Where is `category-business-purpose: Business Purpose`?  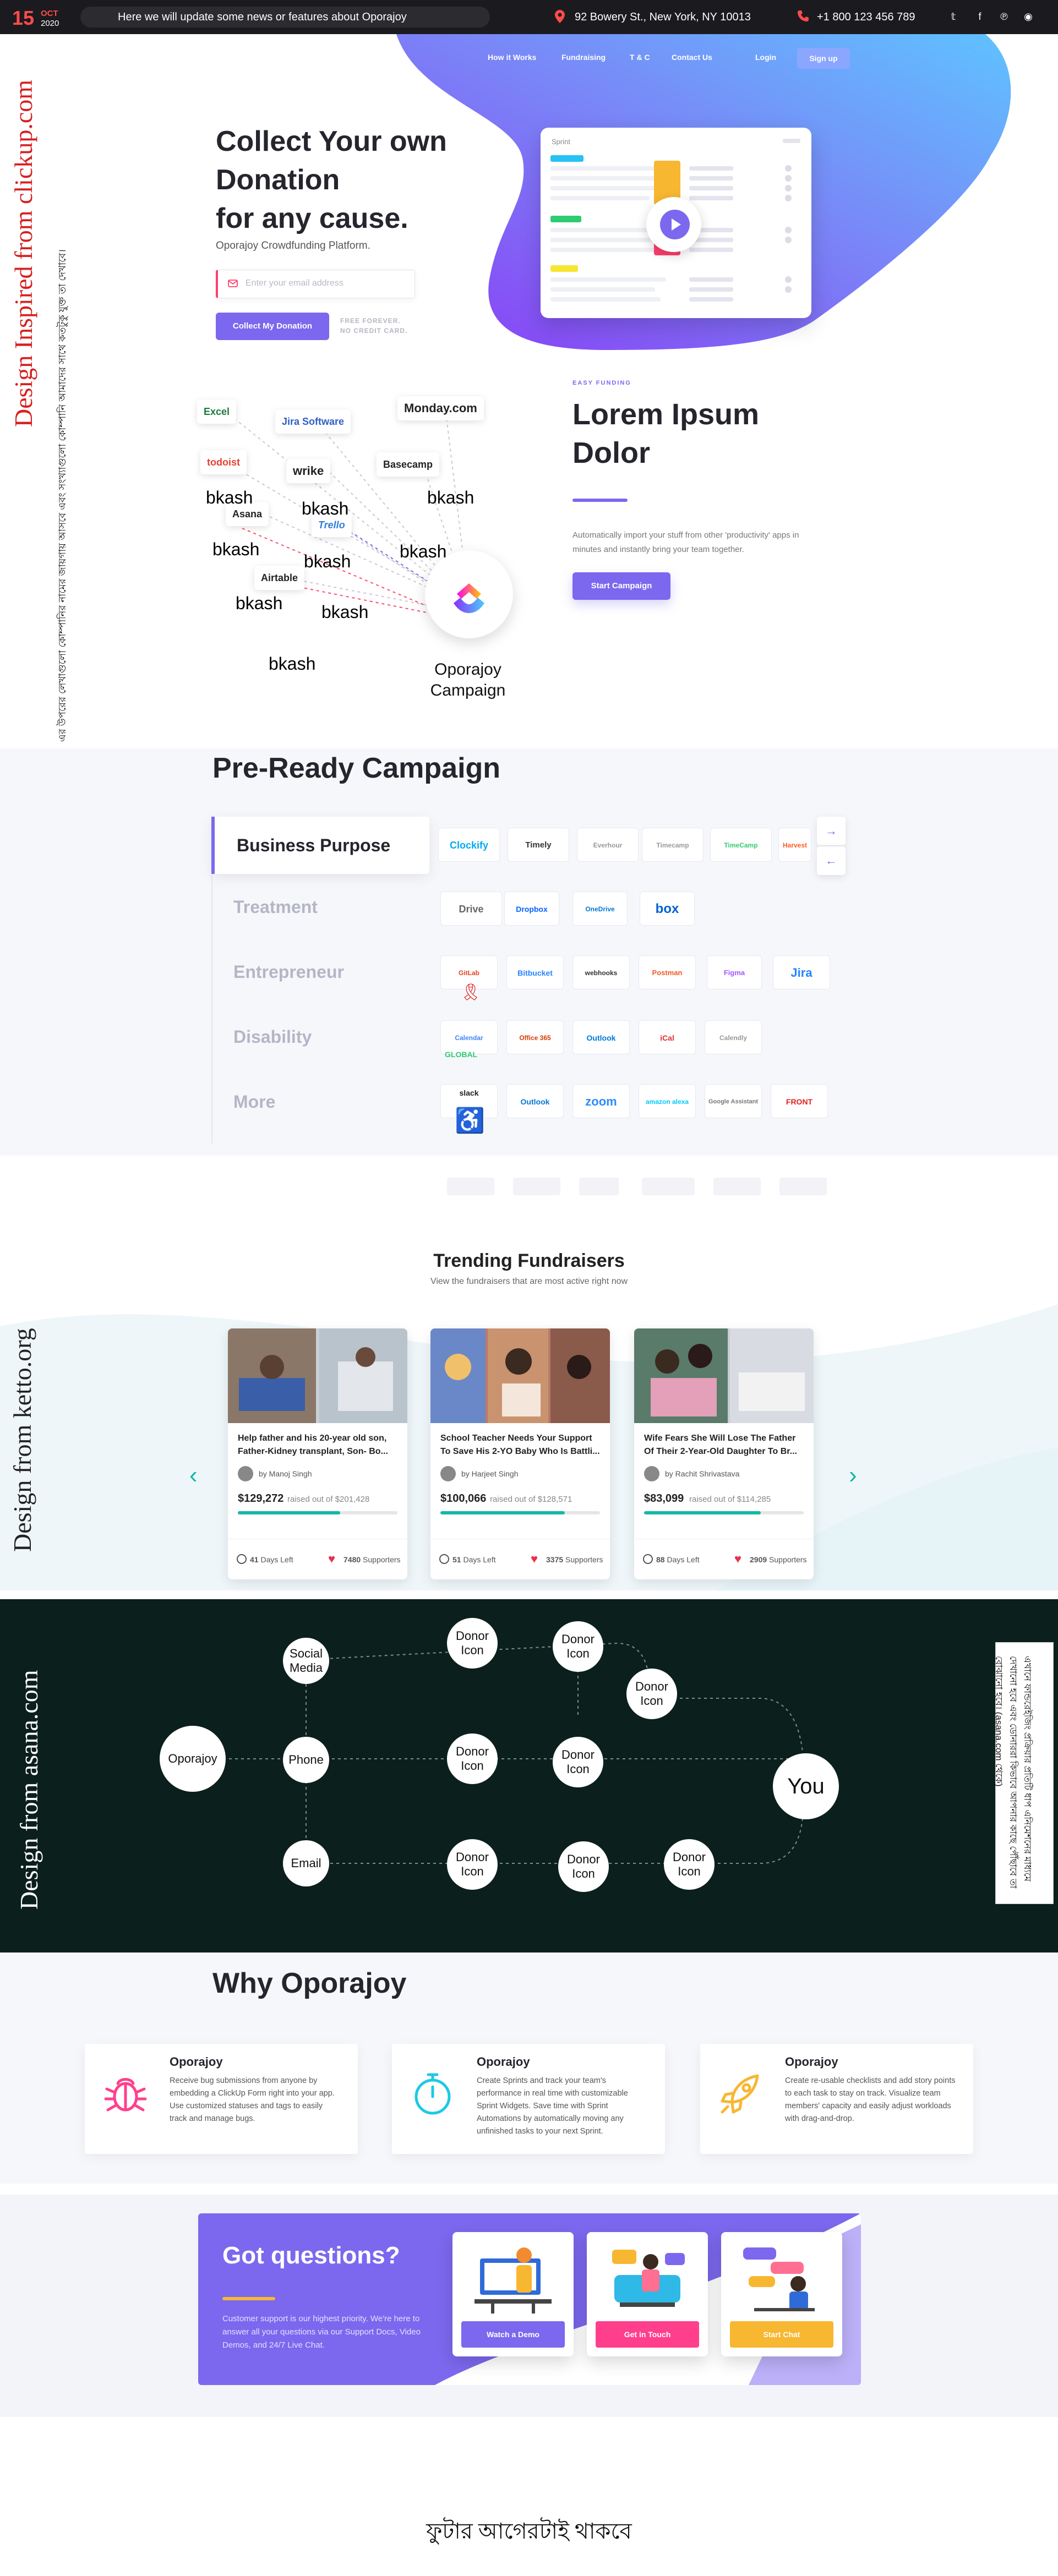
category-business-purpose: Business Purpose is located at coordinates (320, 845).